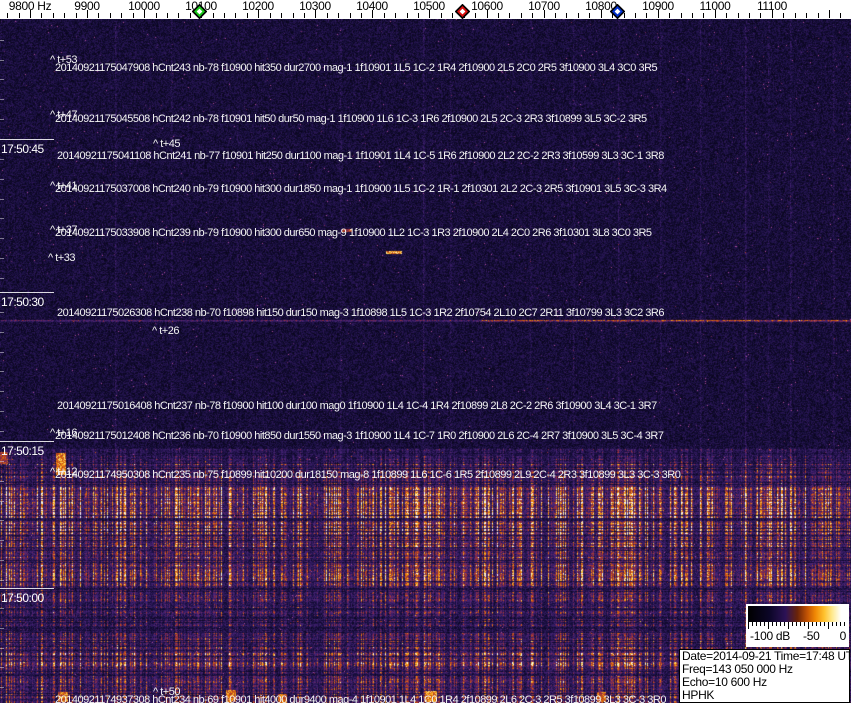  I want to click on echo-time-marker: ^ t+26, so click(165, 331).